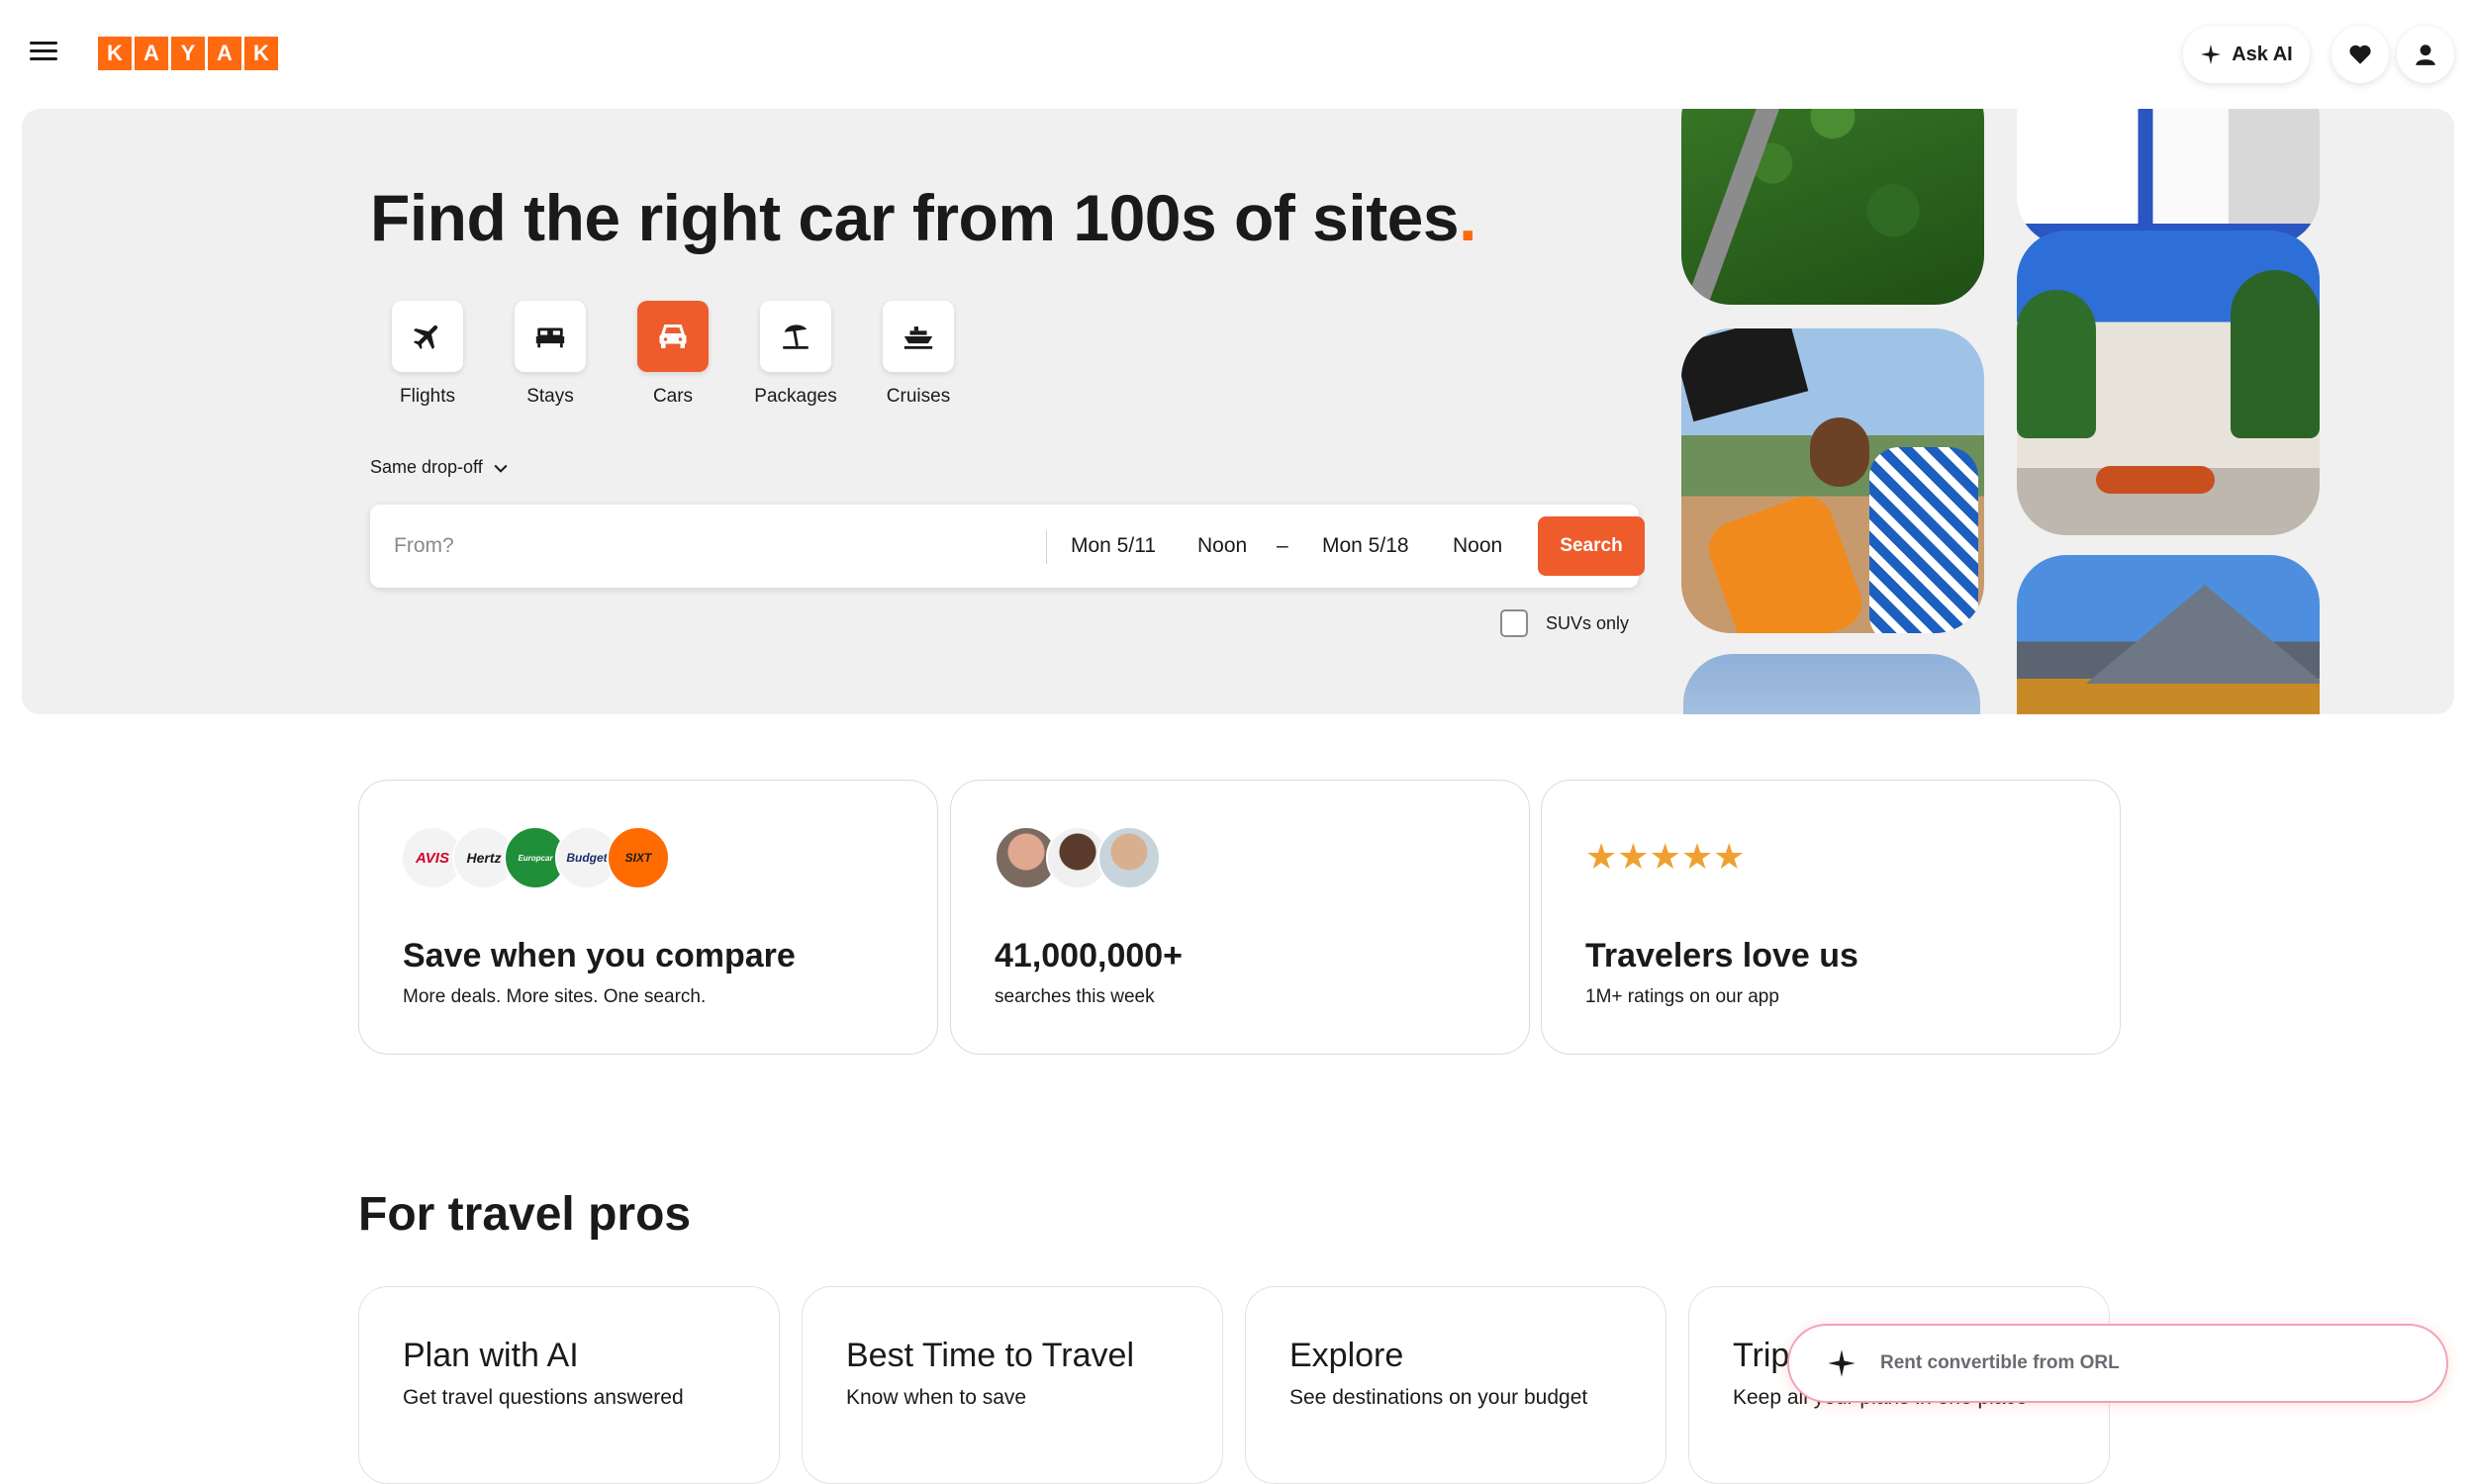 The height and width of the screenshot is (1484, 2474). I want to click on tab-label: Stays, so click(550, 396).